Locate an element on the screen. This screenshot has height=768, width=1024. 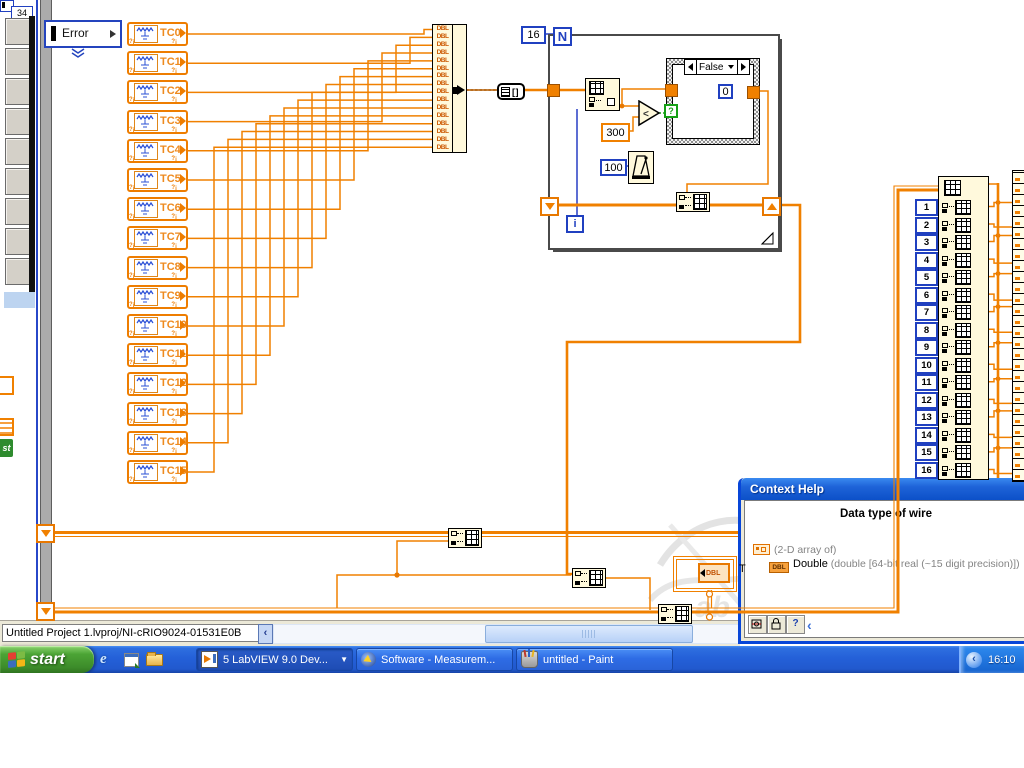
build-array-output-glyph is located at coordinates (458, 90).